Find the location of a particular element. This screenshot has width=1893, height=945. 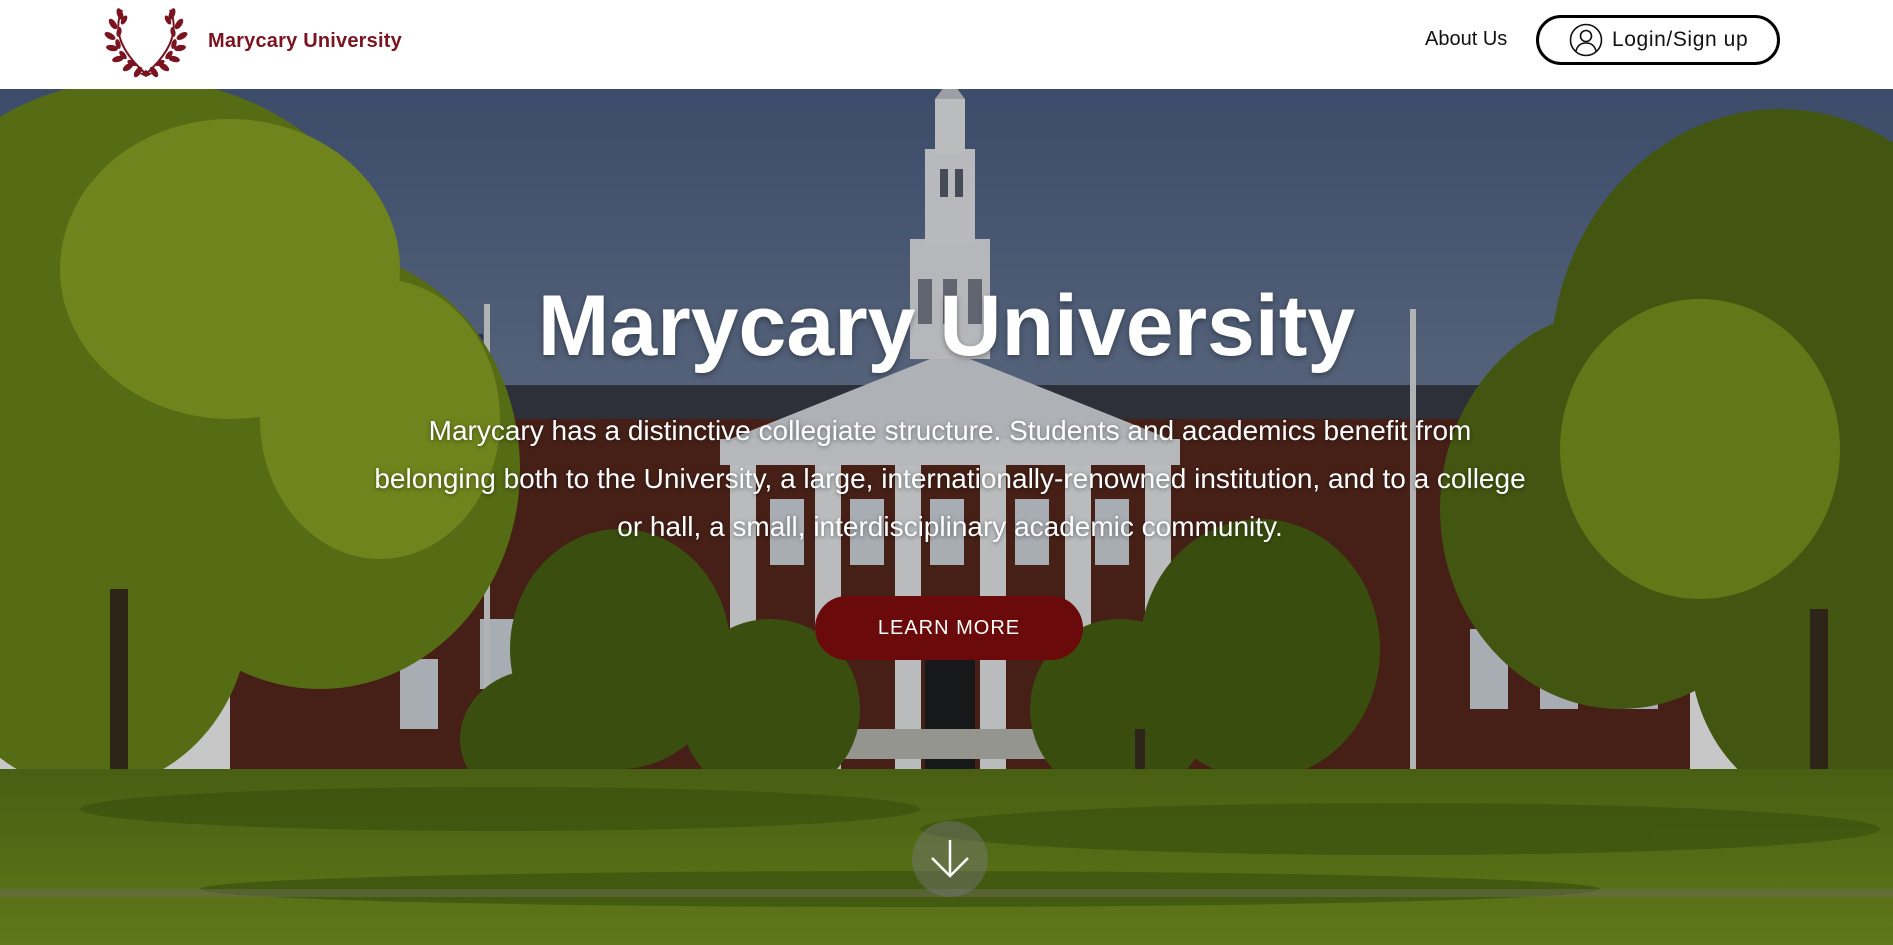

laurel-wreath-icon is located at coordinates (146, 43).